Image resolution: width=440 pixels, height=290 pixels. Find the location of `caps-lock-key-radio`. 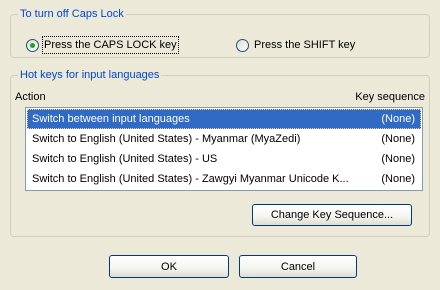

caps-lock-key-radio is located at coordinates (32, 45).